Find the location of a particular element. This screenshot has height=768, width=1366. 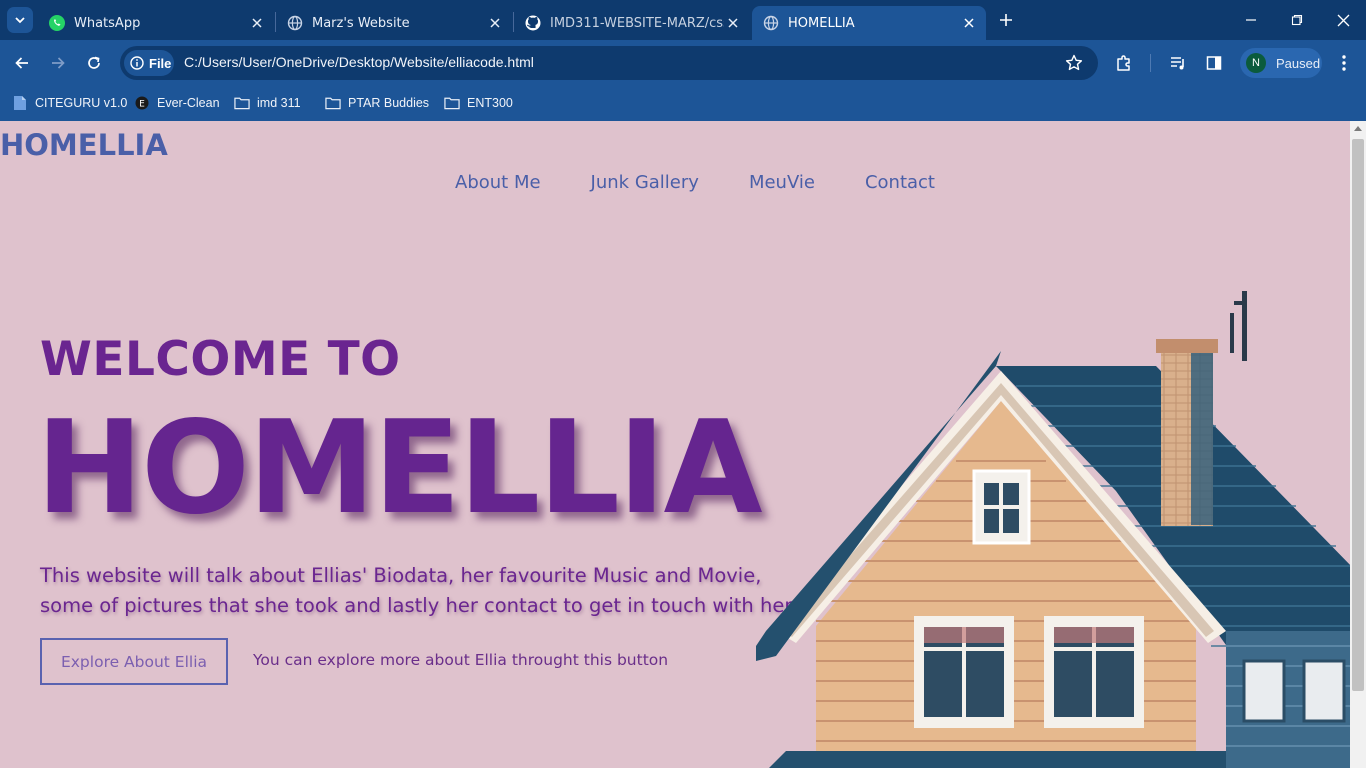

close-window-button is located at coordinates (1343, 20).